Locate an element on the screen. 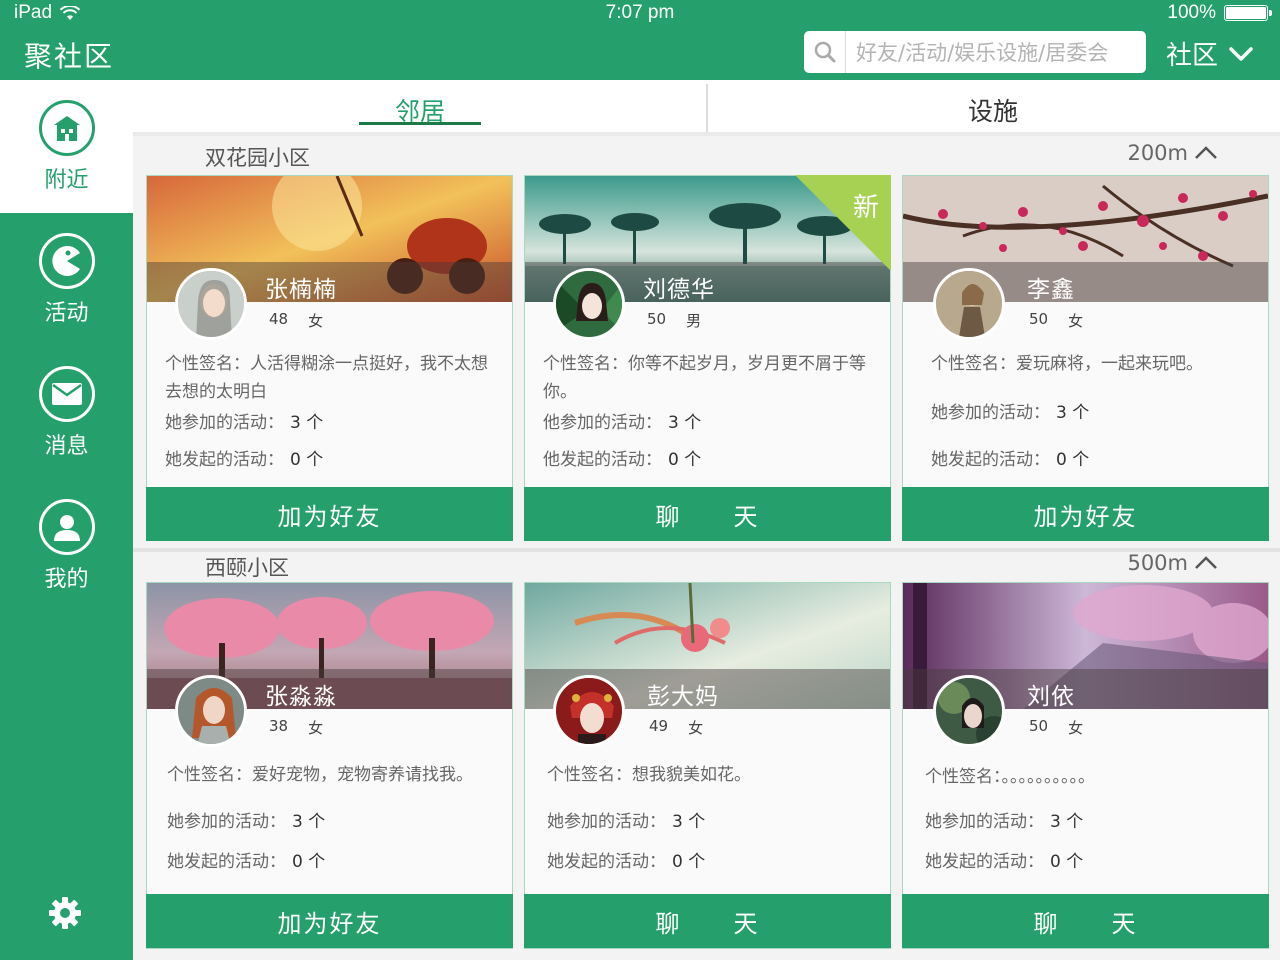 The width and height of the screenshot is (1280, 960). created-label: 他发起的活动： is located at coordinates (602, 460).